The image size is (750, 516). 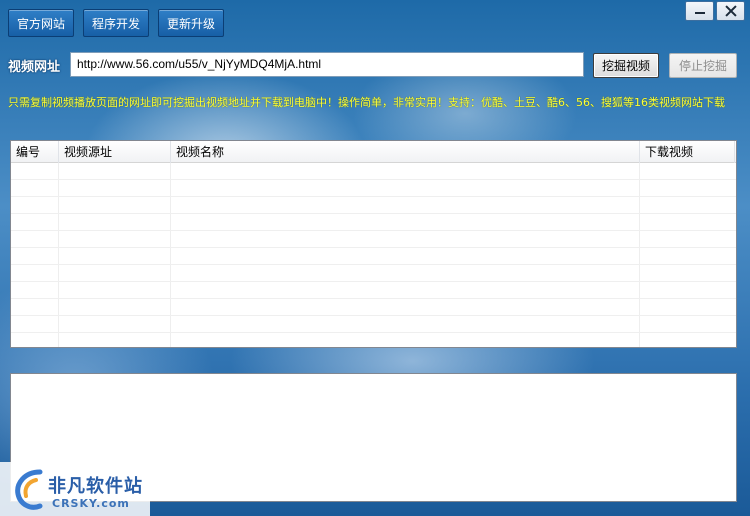 I want to click on stop-dig-button: 停止挖掘, so click(x=703, y=65).